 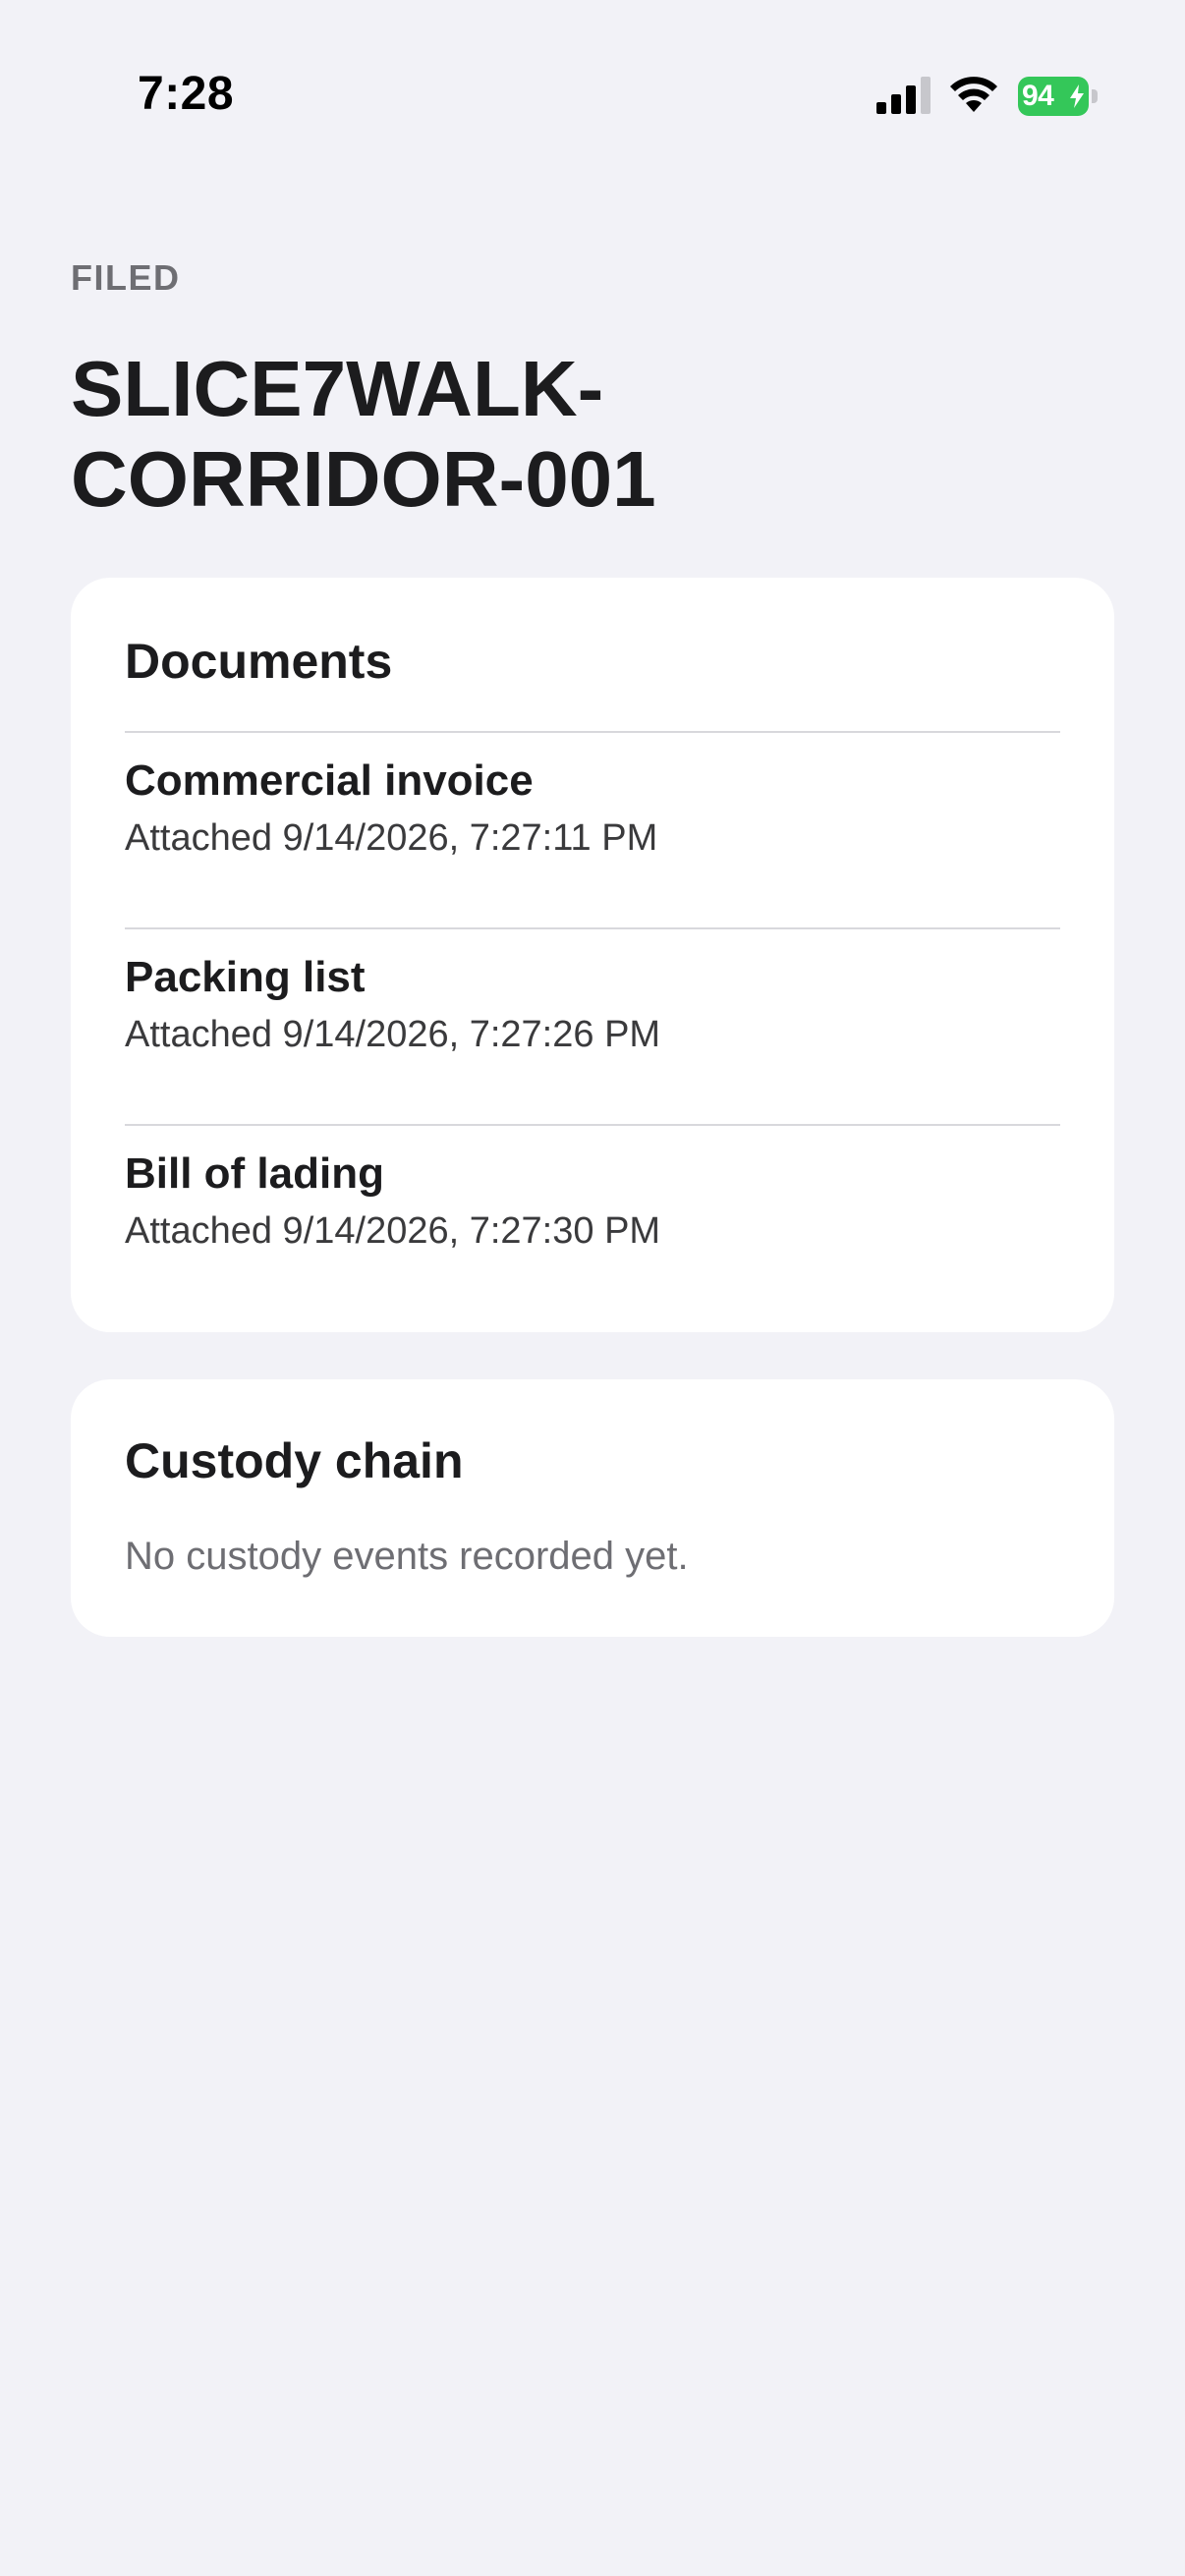 I want to click on status-time: 7:28, so click(x=186, y=94).